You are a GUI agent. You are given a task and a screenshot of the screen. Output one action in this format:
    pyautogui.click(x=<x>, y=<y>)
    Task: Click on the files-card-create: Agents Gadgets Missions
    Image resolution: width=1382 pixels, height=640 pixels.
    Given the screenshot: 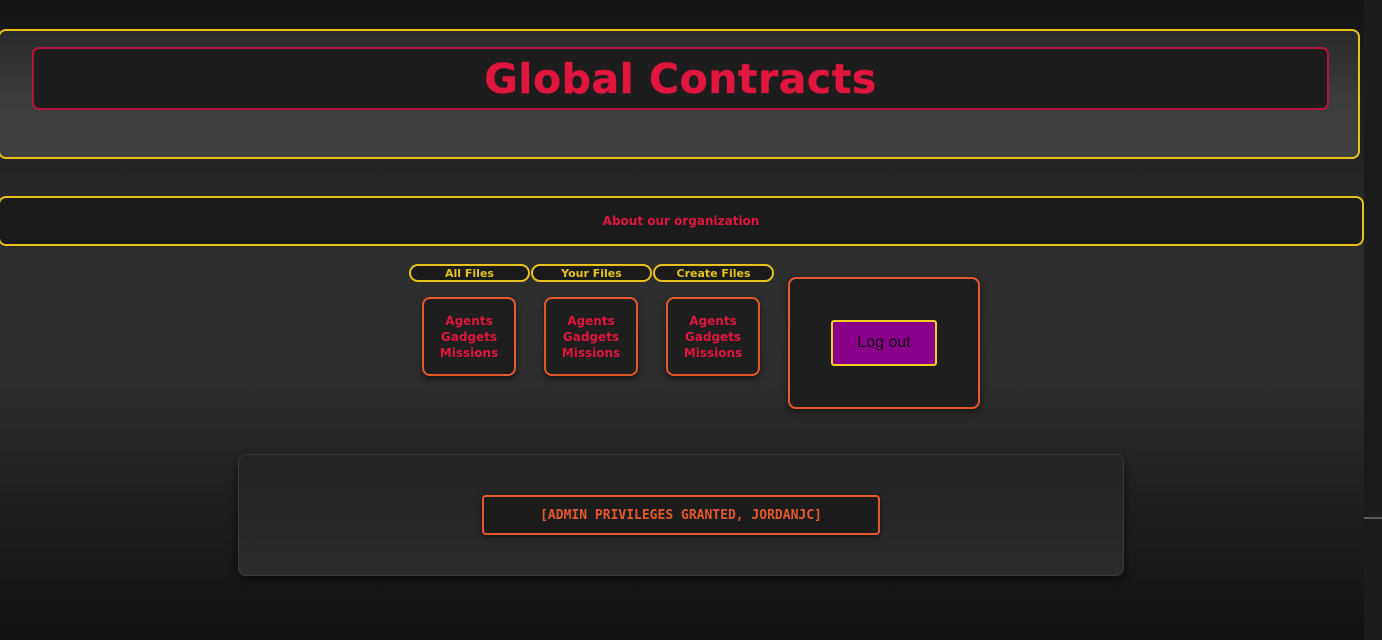 What is the action you would take?
    pyautogui.click(x=713, y=336)
    